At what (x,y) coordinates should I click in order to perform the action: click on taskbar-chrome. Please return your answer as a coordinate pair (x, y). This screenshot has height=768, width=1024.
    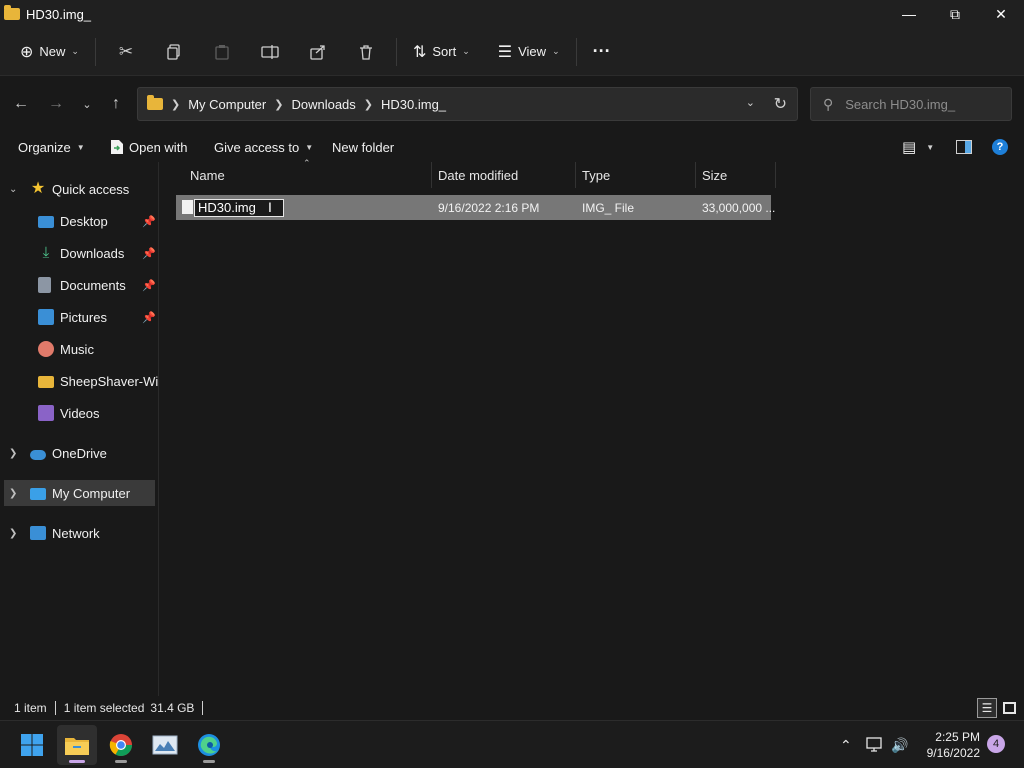
    Looking at the image, I should click on (121, 745).